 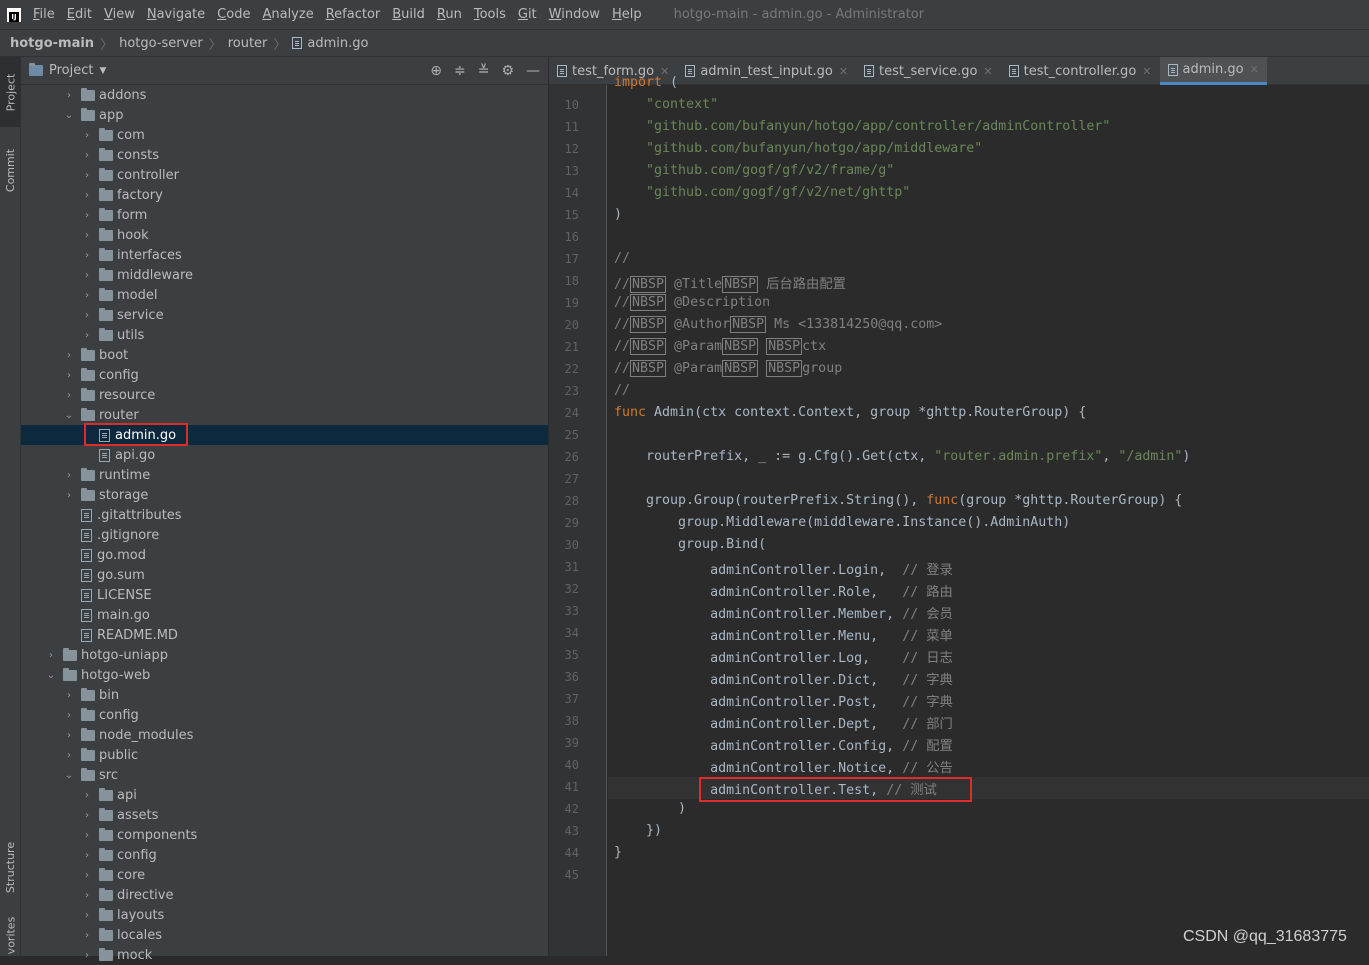 I want to click on editor-tab: test_service.go ✕, so click(x=928, y=71).